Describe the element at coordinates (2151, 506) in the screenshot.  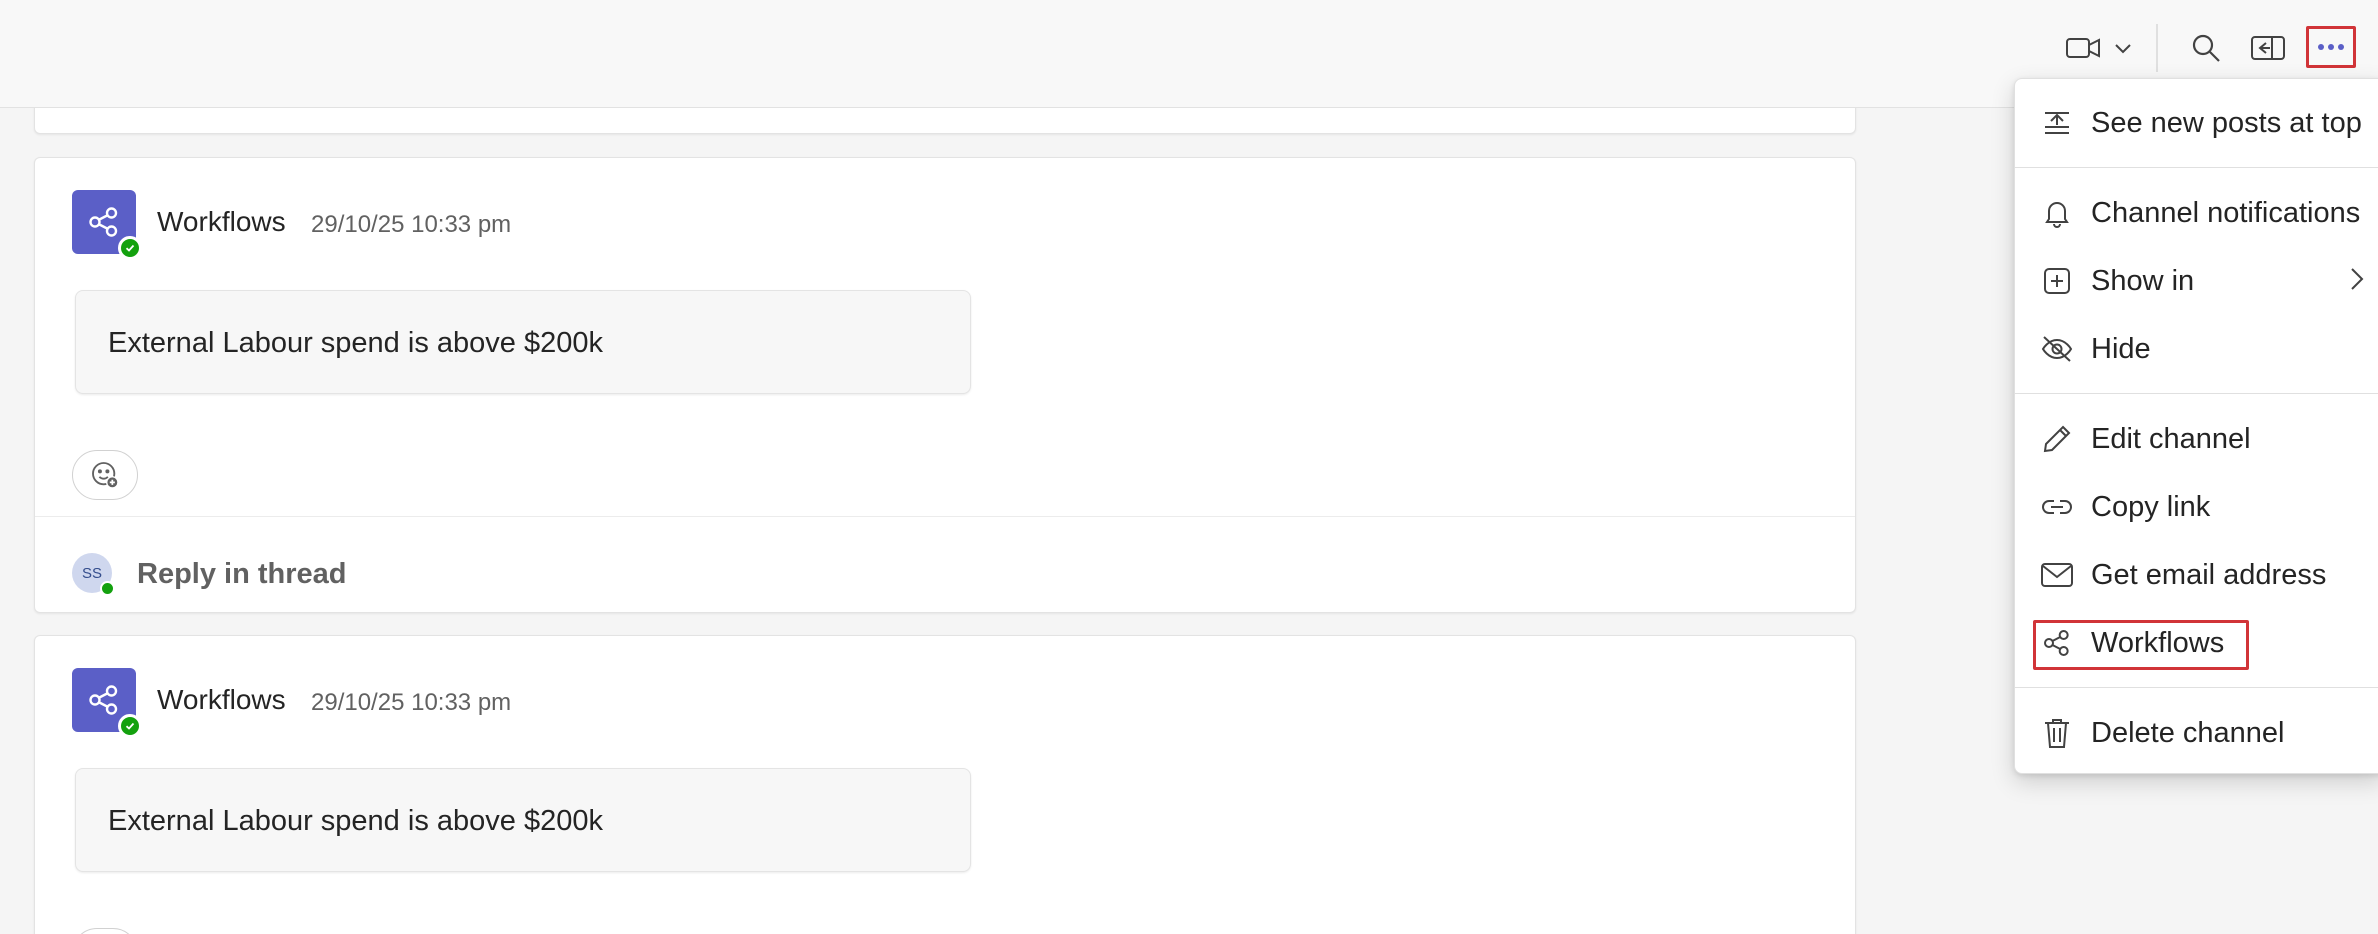
I see `menu-item-label: Copy link` at that location.